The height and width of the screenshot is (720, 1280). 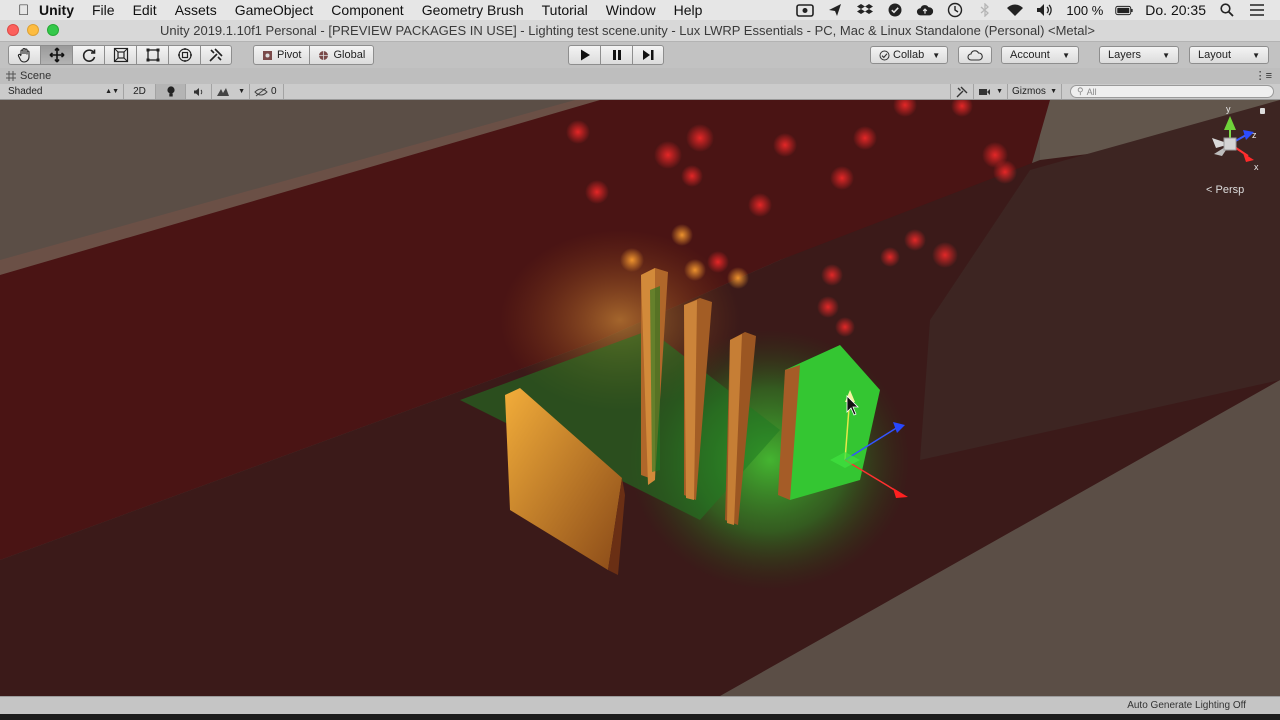 What do you see at coordinates (1045, 10) in the screenshot?
I see `volume-icon` at bounding box center [1045, 10].